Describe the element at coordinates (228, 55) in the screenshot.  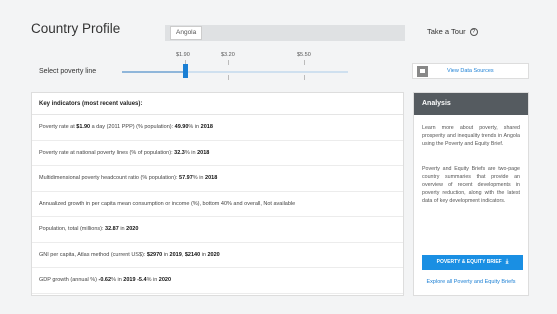
I see `poverty-line-tick-2: $3.20` at that location.